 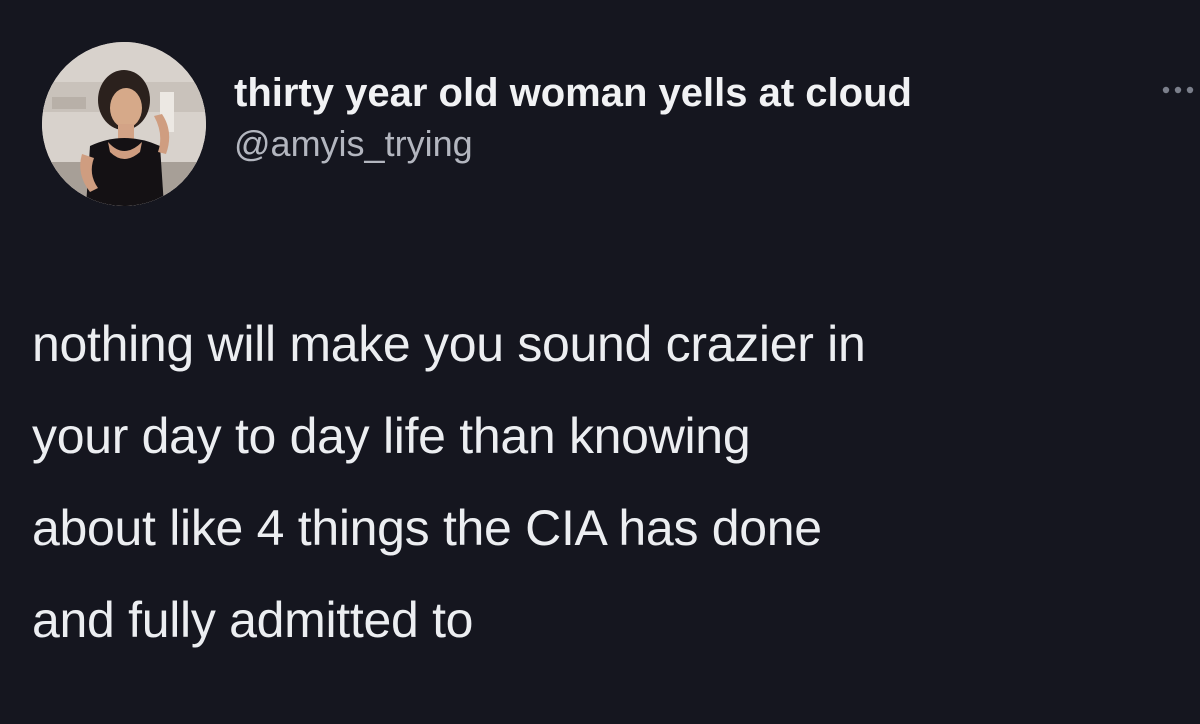 What do you see at coordinates (573, 144) in the screenshot?
I see `user-handle: @amyis_trying` at bounding box center [573, 144].